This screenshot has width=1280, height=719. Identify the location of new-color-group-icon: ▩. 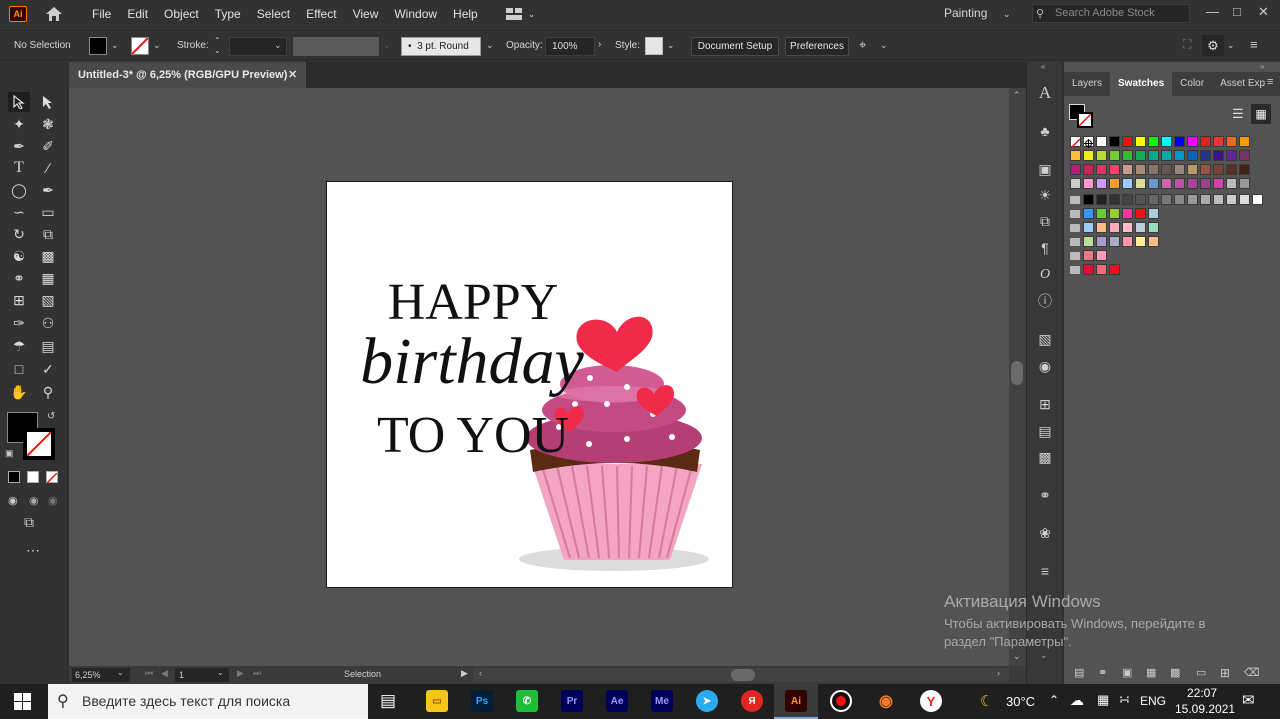
(1175, 672).